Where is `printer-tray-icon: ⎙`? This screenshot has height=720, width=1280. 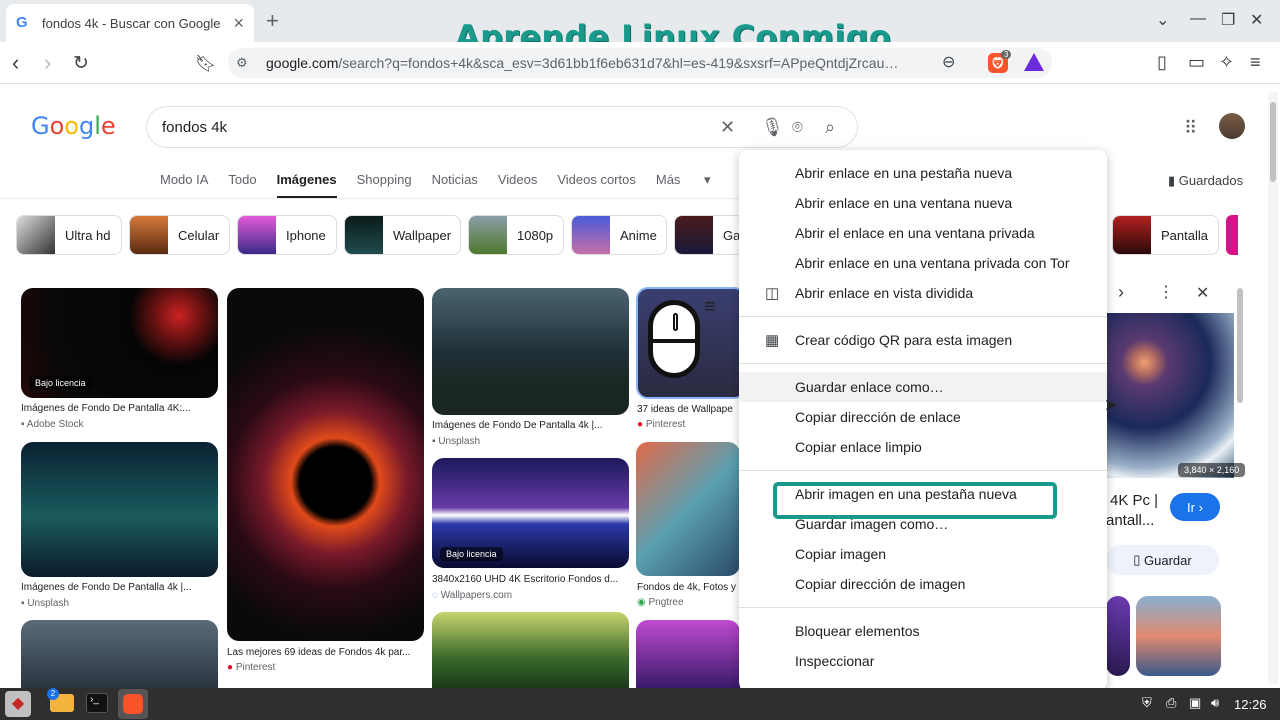 printer-tray-icon: ⎙ is located at coordinates (1171, 703).